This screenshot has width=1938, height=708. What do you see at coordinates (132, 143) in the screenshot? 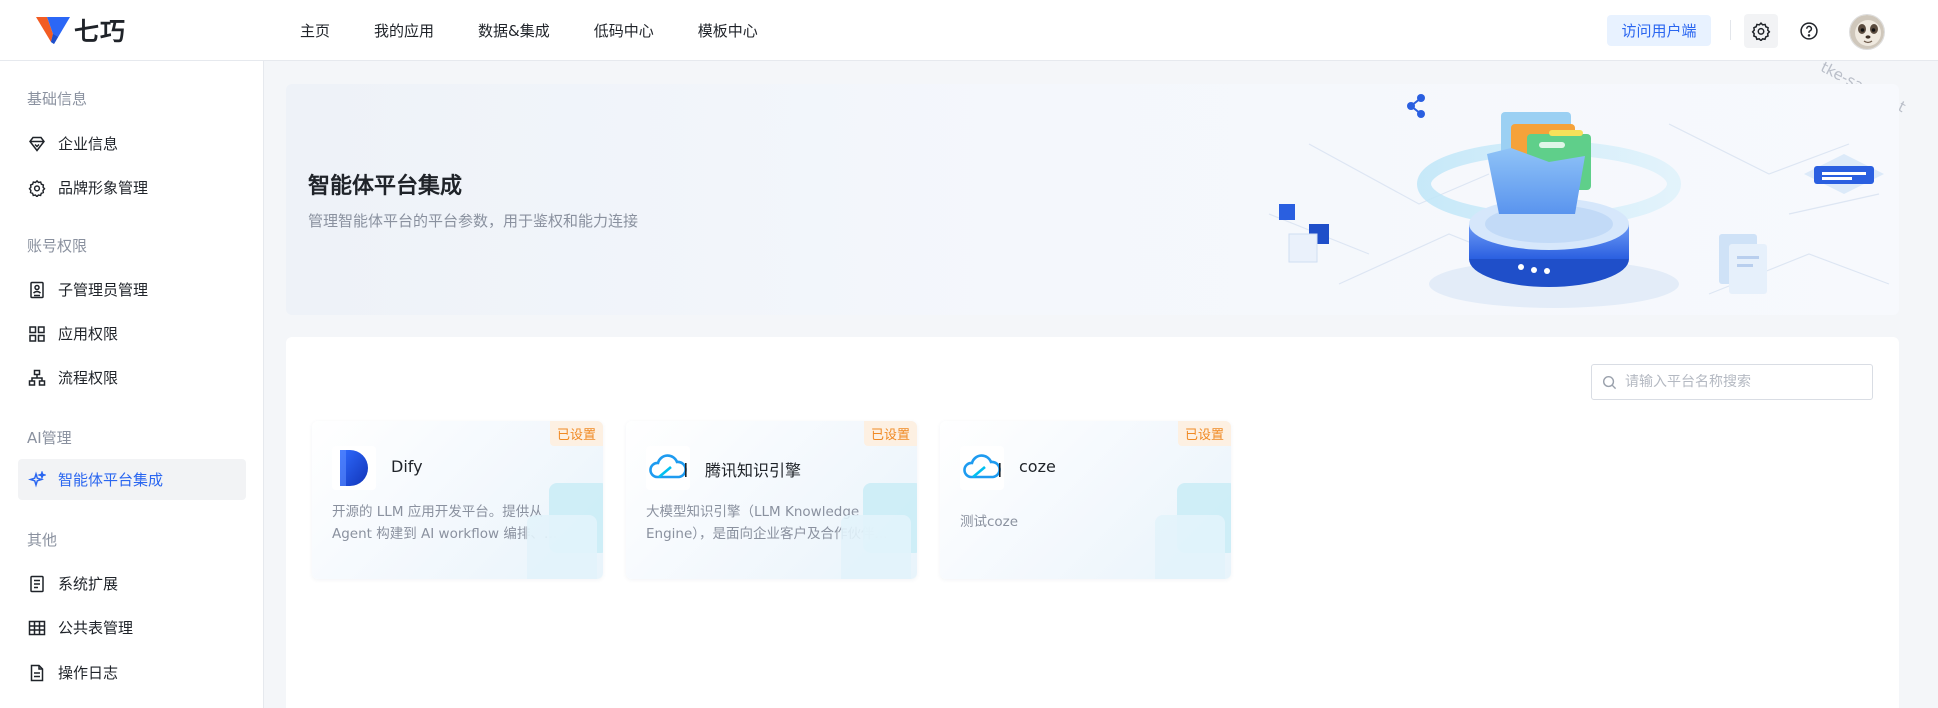
I see `sidebar-item-company: 企业信息` at bounding box center [132, 143].